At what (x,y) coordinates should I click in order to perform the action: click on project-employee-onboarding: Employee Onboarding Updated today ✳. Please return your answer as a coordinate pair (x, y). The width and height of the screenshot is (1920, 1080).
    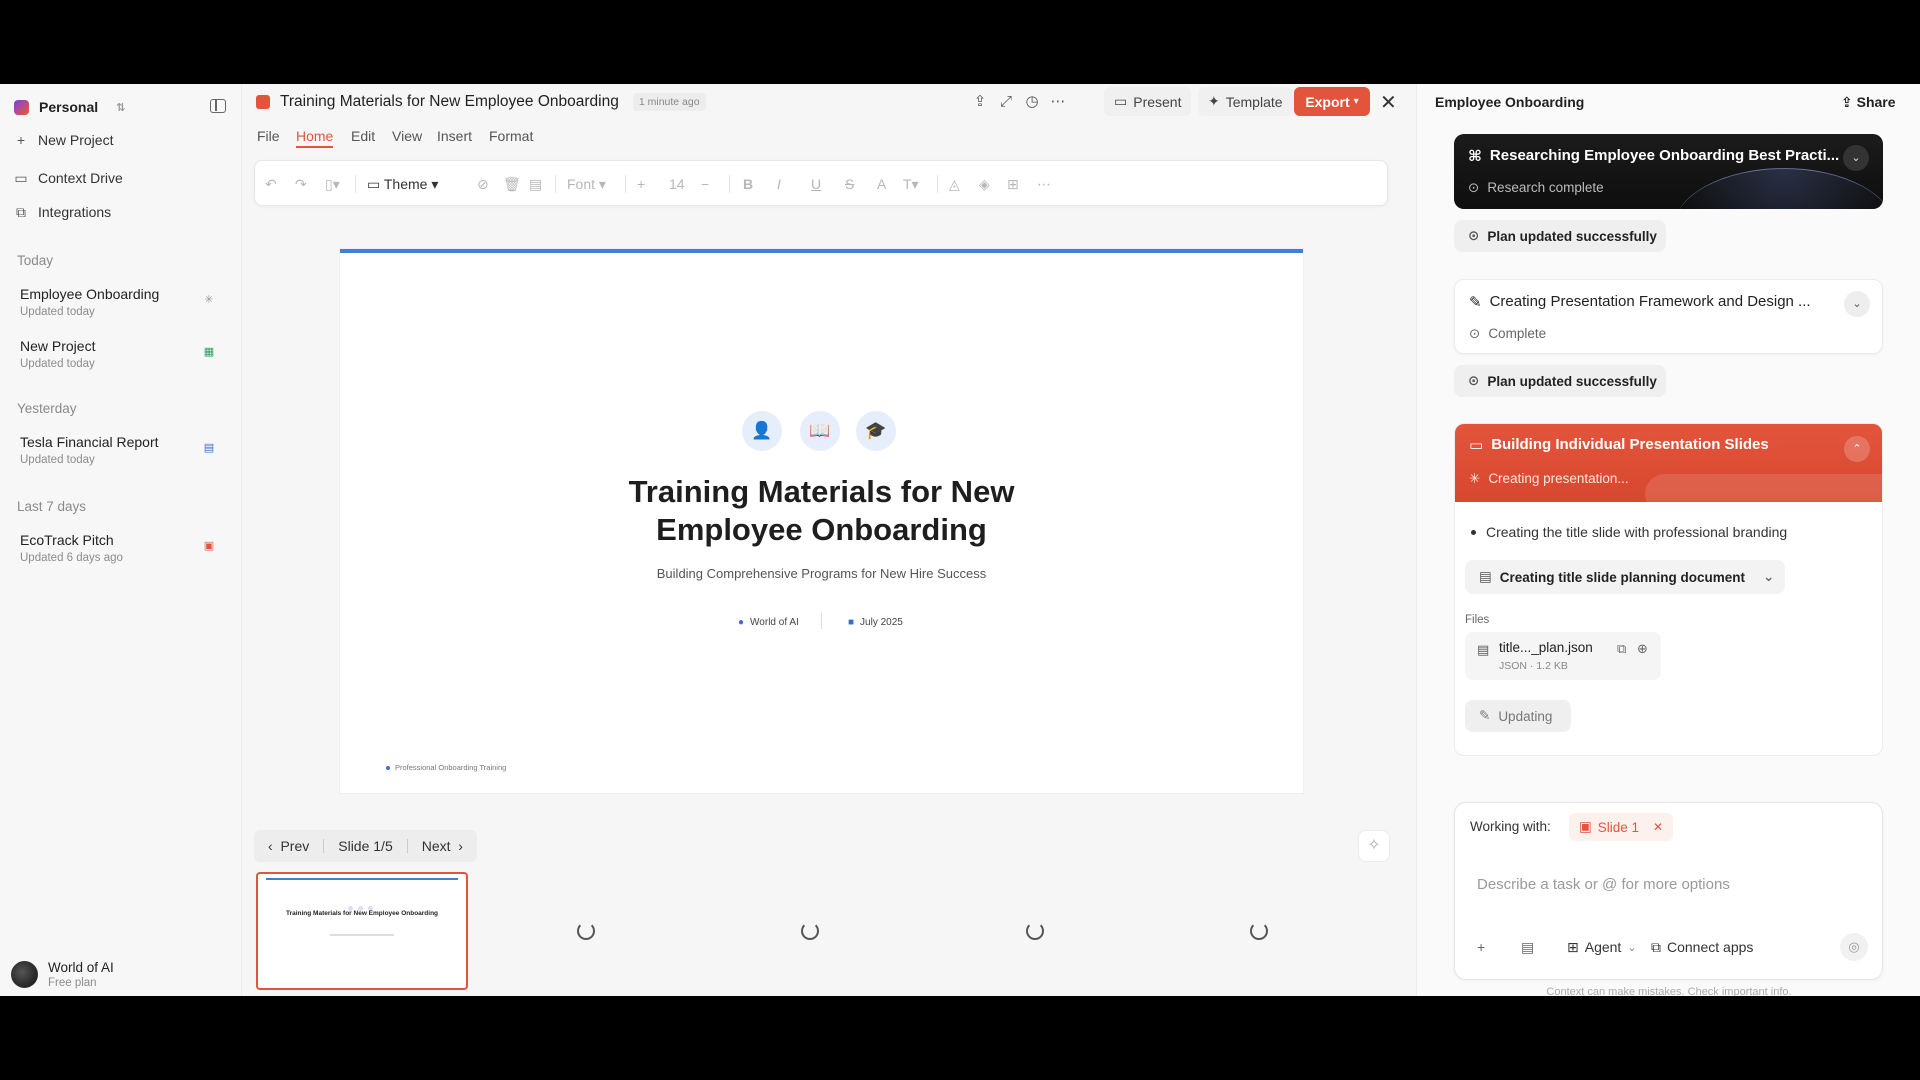
    Looking at the image, I should click on (122, 302).